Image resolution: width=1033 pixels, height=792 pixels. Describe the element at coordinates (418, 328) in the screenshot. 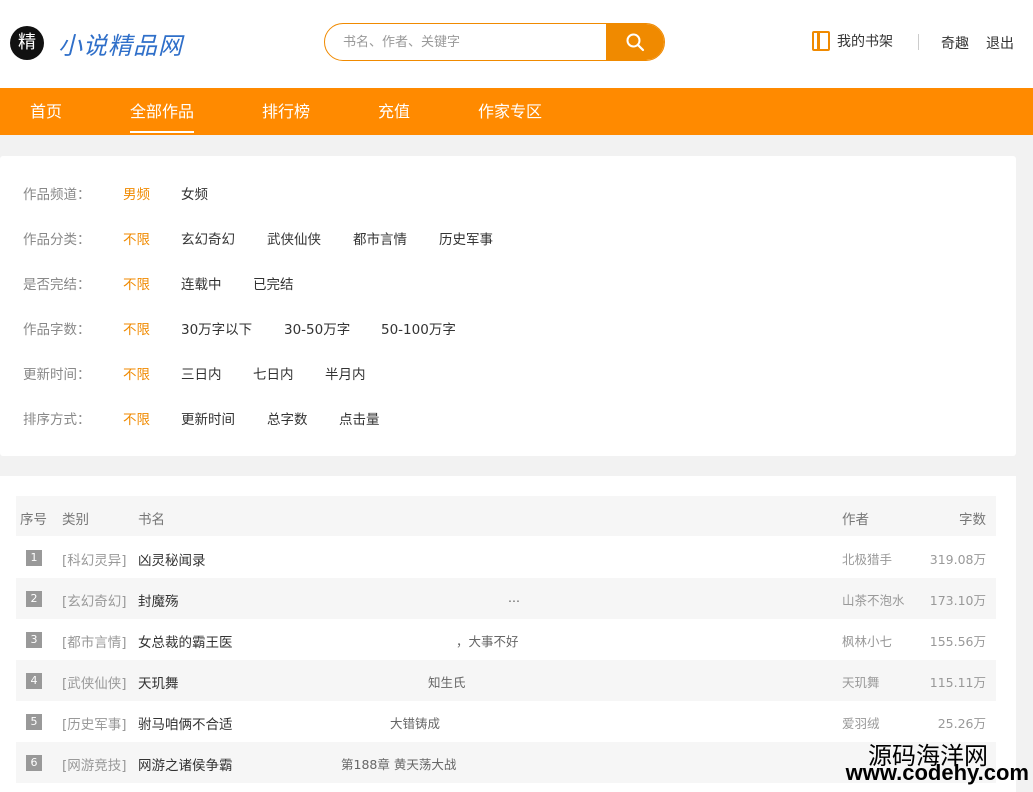

I see `filter-option: 50-100万字` at that location.